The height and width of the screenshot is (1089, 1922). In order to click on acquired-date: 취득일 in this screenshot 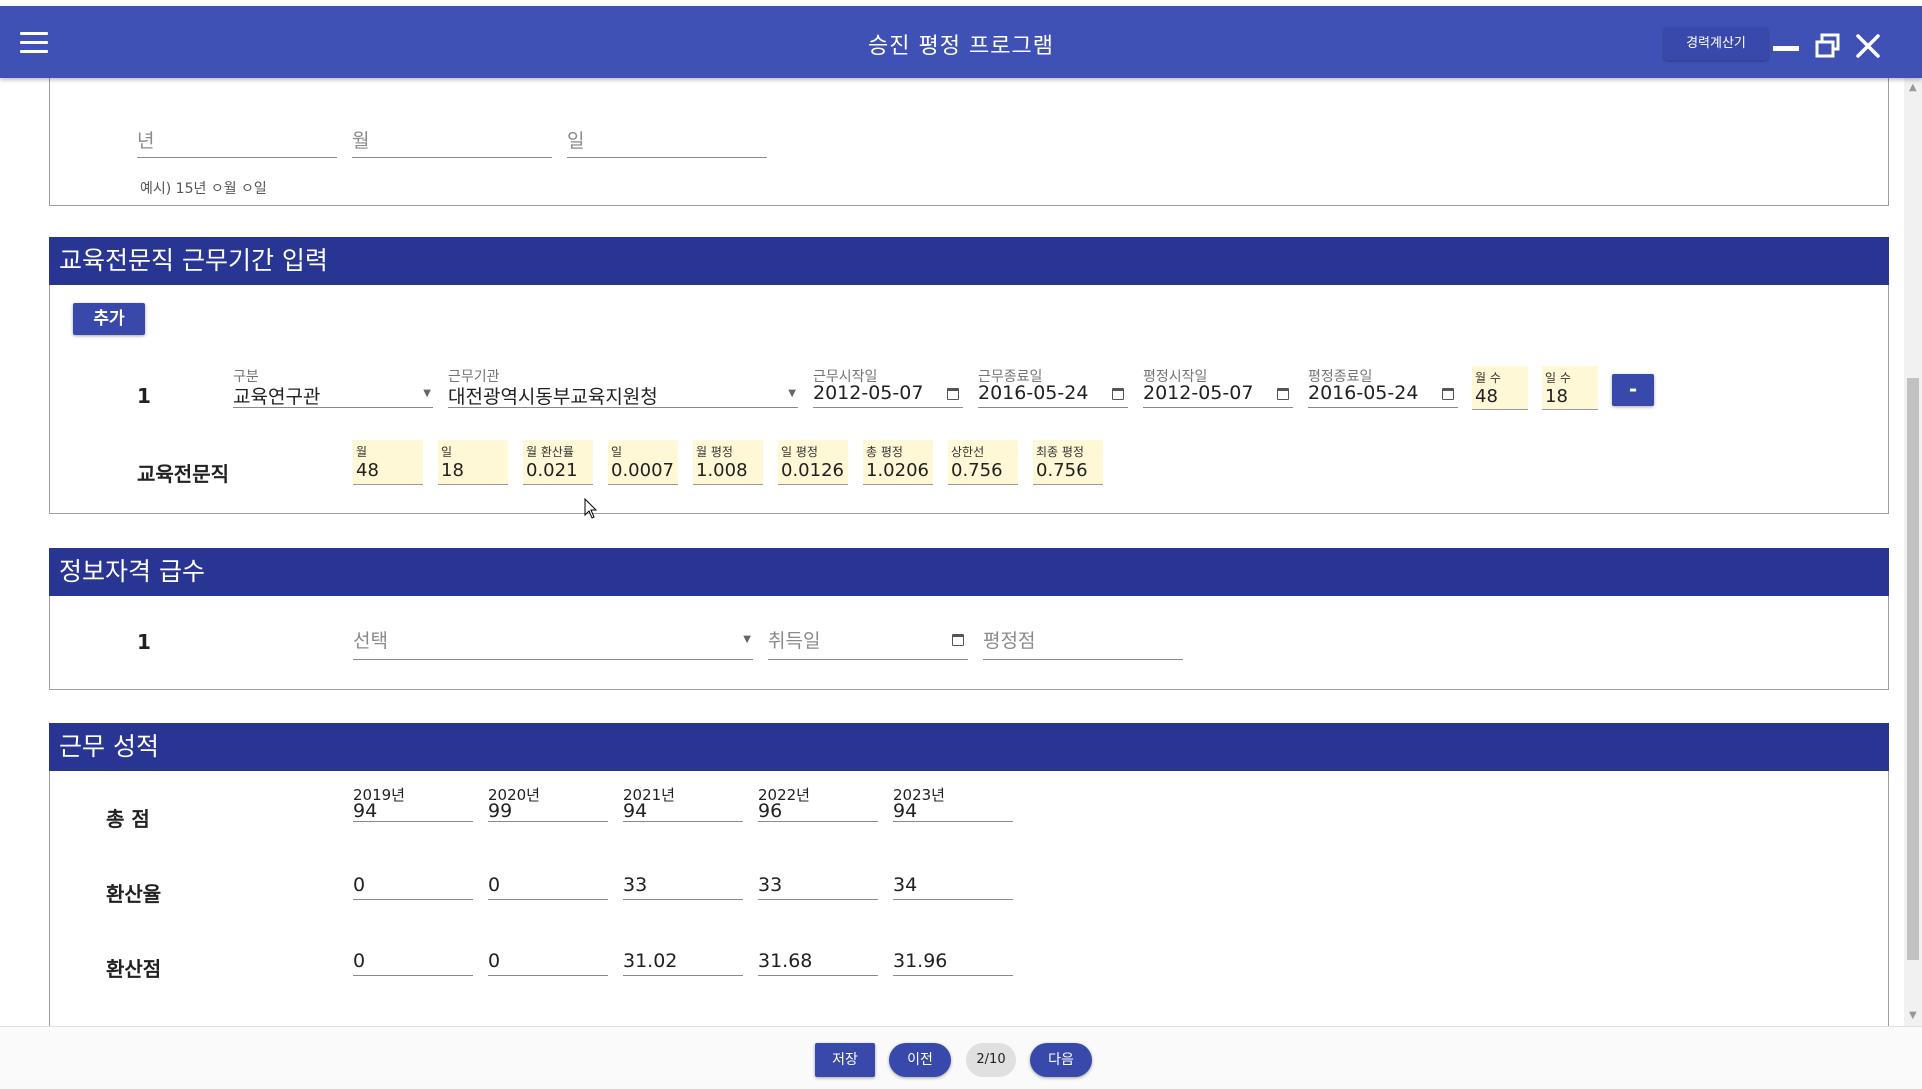, I will do `click(868, 641)`.